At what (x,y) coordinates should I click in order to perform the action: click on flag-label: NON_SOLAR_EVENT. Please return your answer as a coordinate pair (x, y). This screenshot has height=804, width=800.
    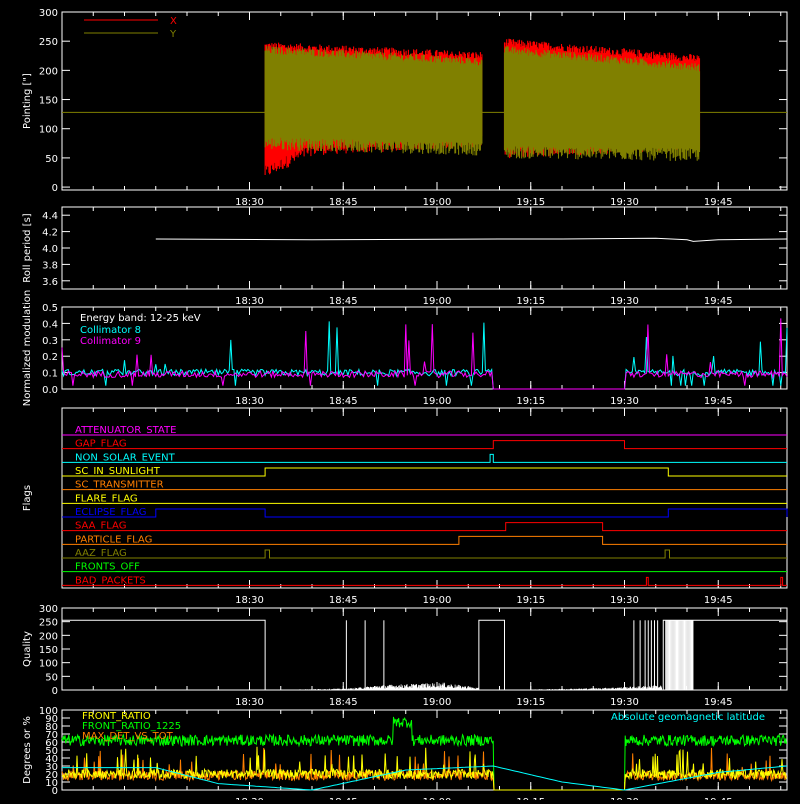
    Looking at the image, I should click on (125, 457).